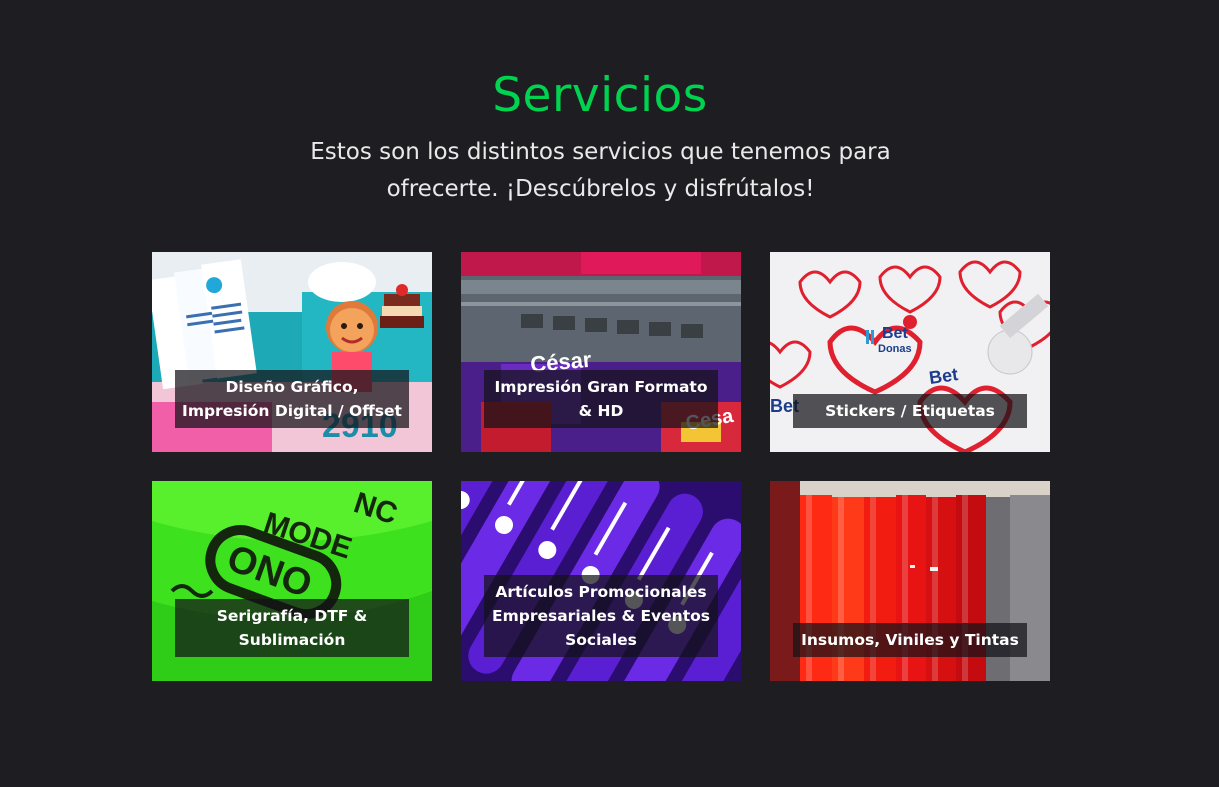  Describe the element at coordinates (910, 581) in the screenshot. I see `service-card-insumos: Insumos, Viniles y Tintas` at that location.